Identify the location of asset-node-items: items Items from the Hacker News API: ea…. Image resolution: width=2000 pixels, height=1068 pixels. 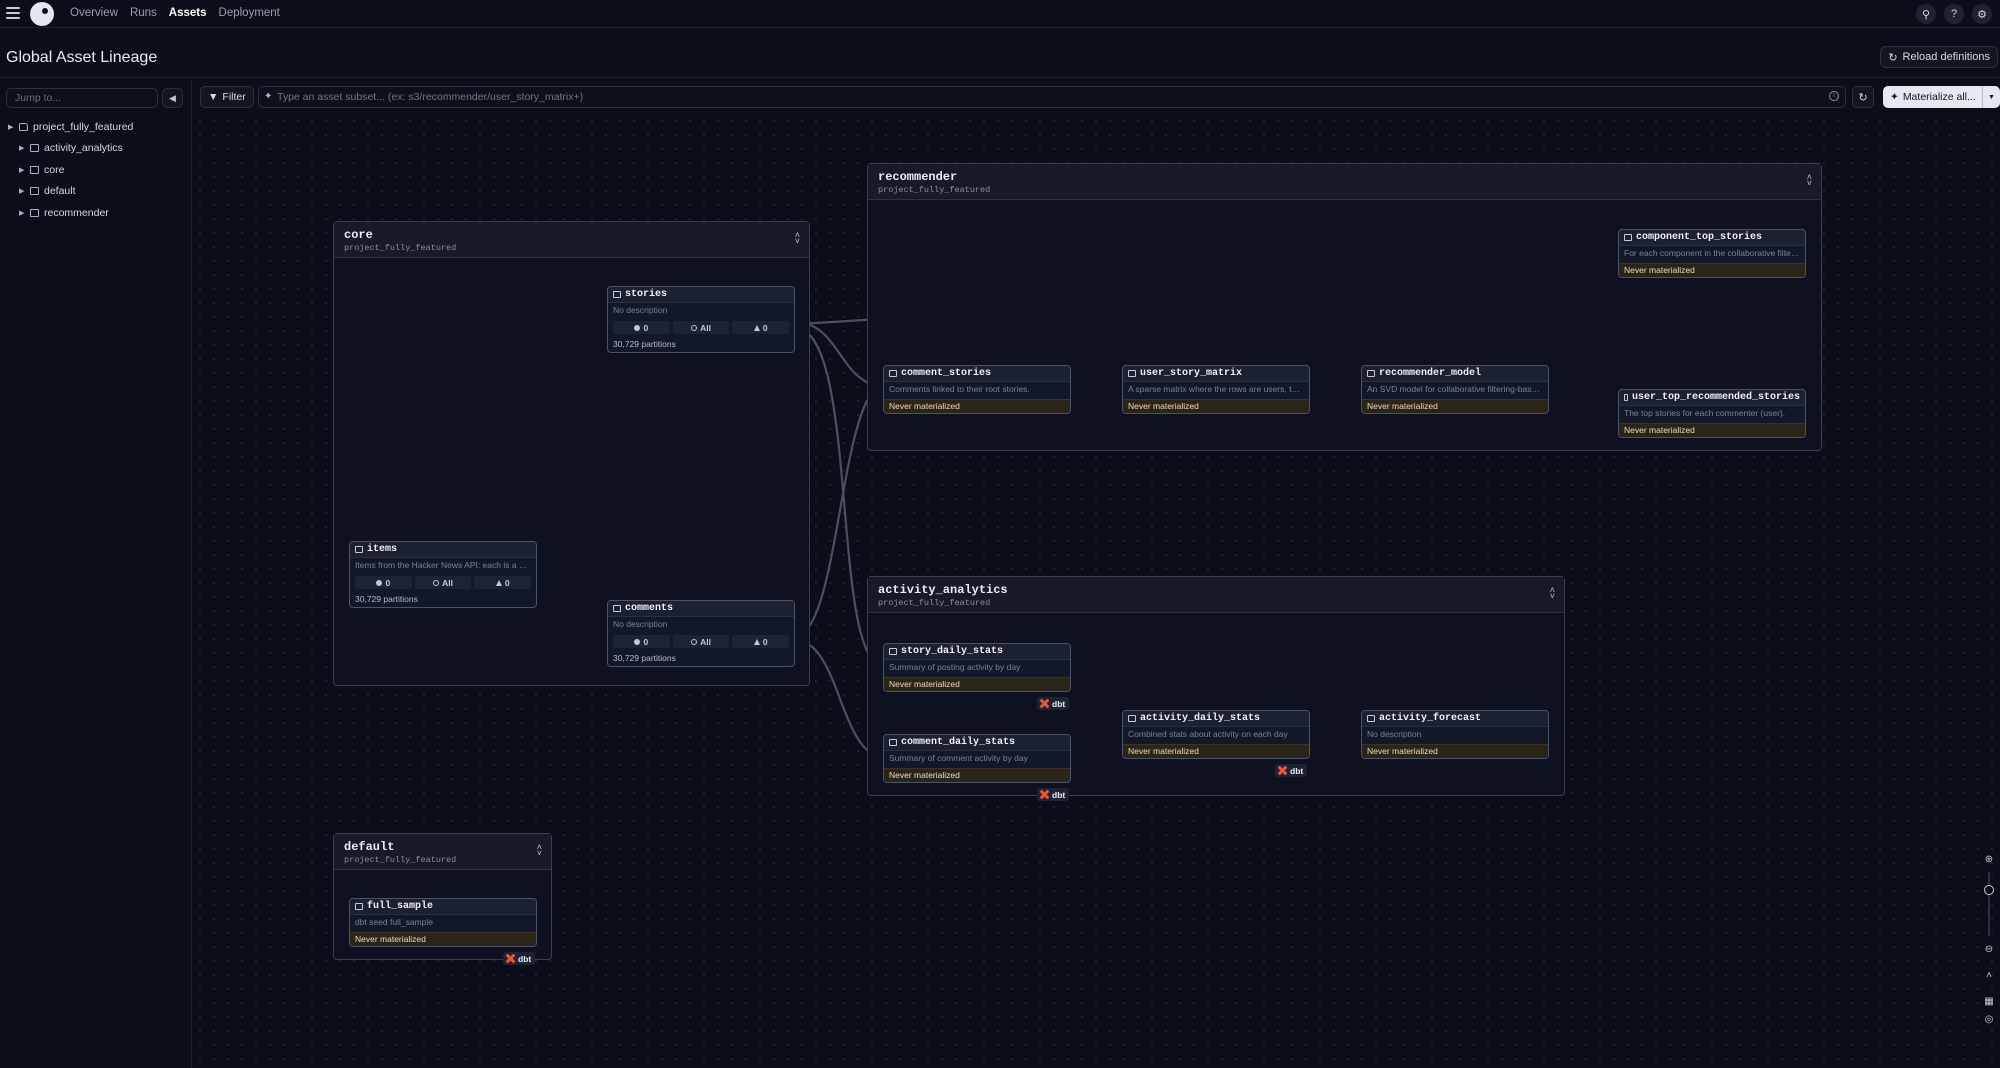
(443, 574).